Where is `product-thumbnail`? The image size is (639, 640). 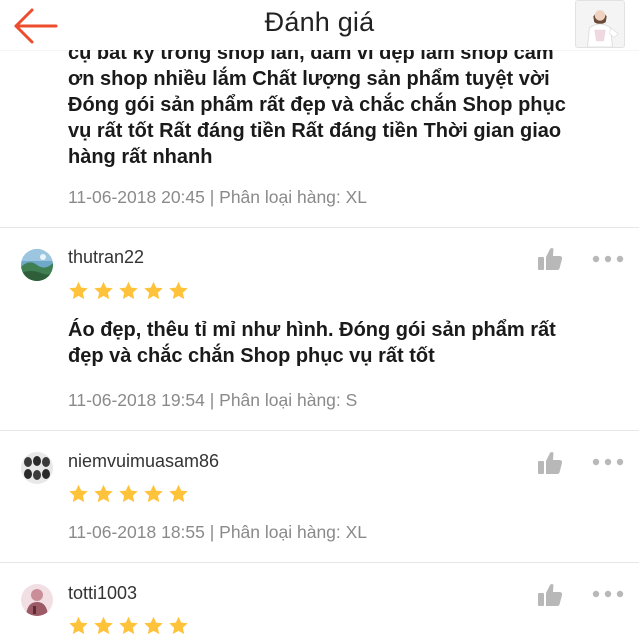
product-thumbnail is located at coordinates (600, 24).